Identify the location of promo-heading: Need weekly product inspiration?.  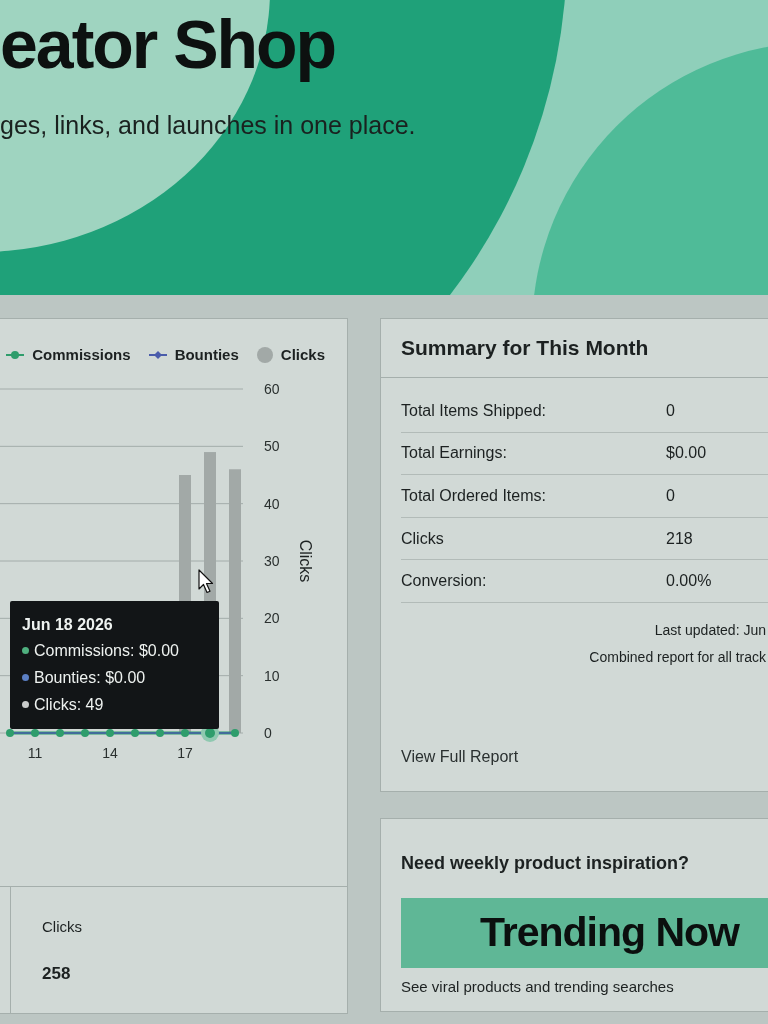
(545, 863).